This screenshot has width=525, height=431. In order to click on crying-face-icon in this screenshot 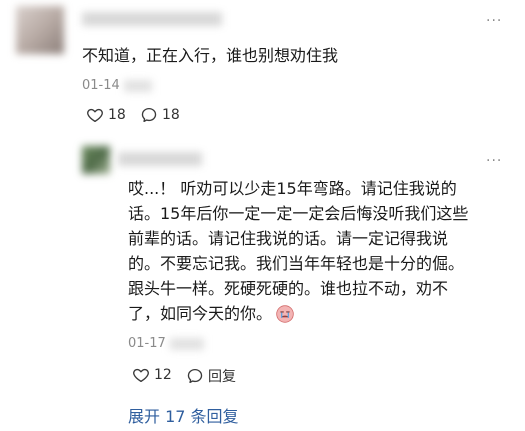, I will do `click(285, 313)`.